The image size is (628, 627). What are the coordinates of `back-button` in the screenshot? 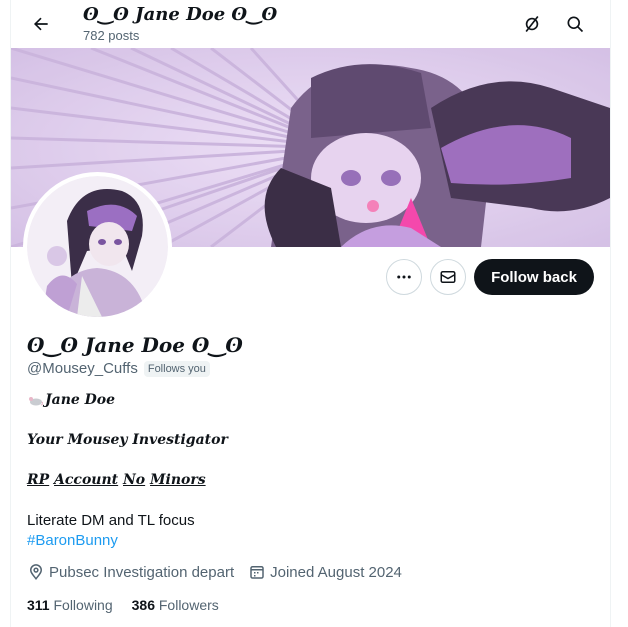 It's located at (41, 24).